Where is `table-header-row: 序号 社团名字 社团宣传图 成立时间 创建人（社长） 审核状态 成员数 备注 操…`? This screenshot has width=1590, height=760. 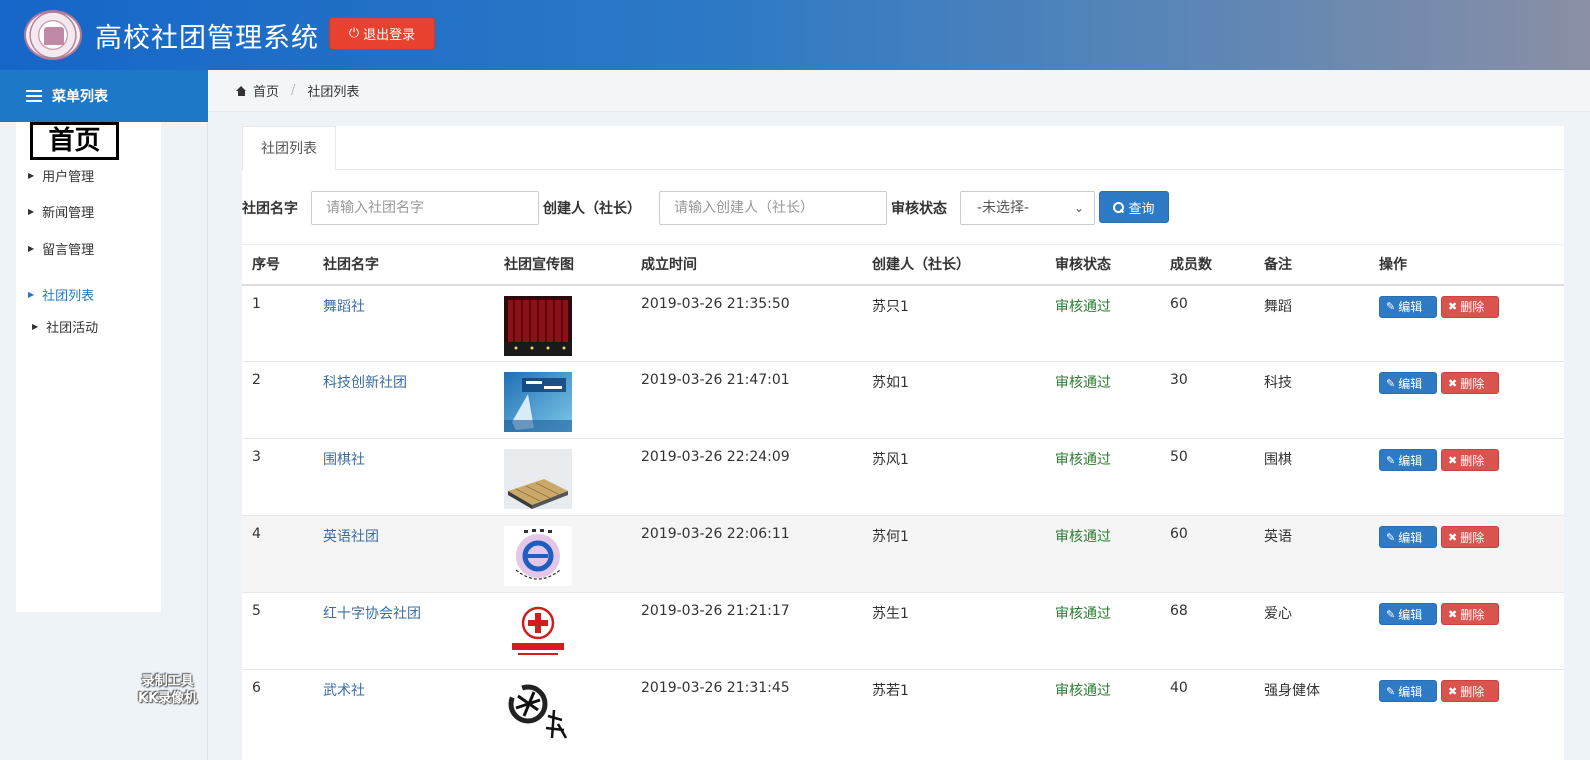
table-header-row: 序号 社团名字 社团宣传图 成立时间 创建人（社长） 审核状态 成员数 备注 操… is located at coordinates (903, 265).